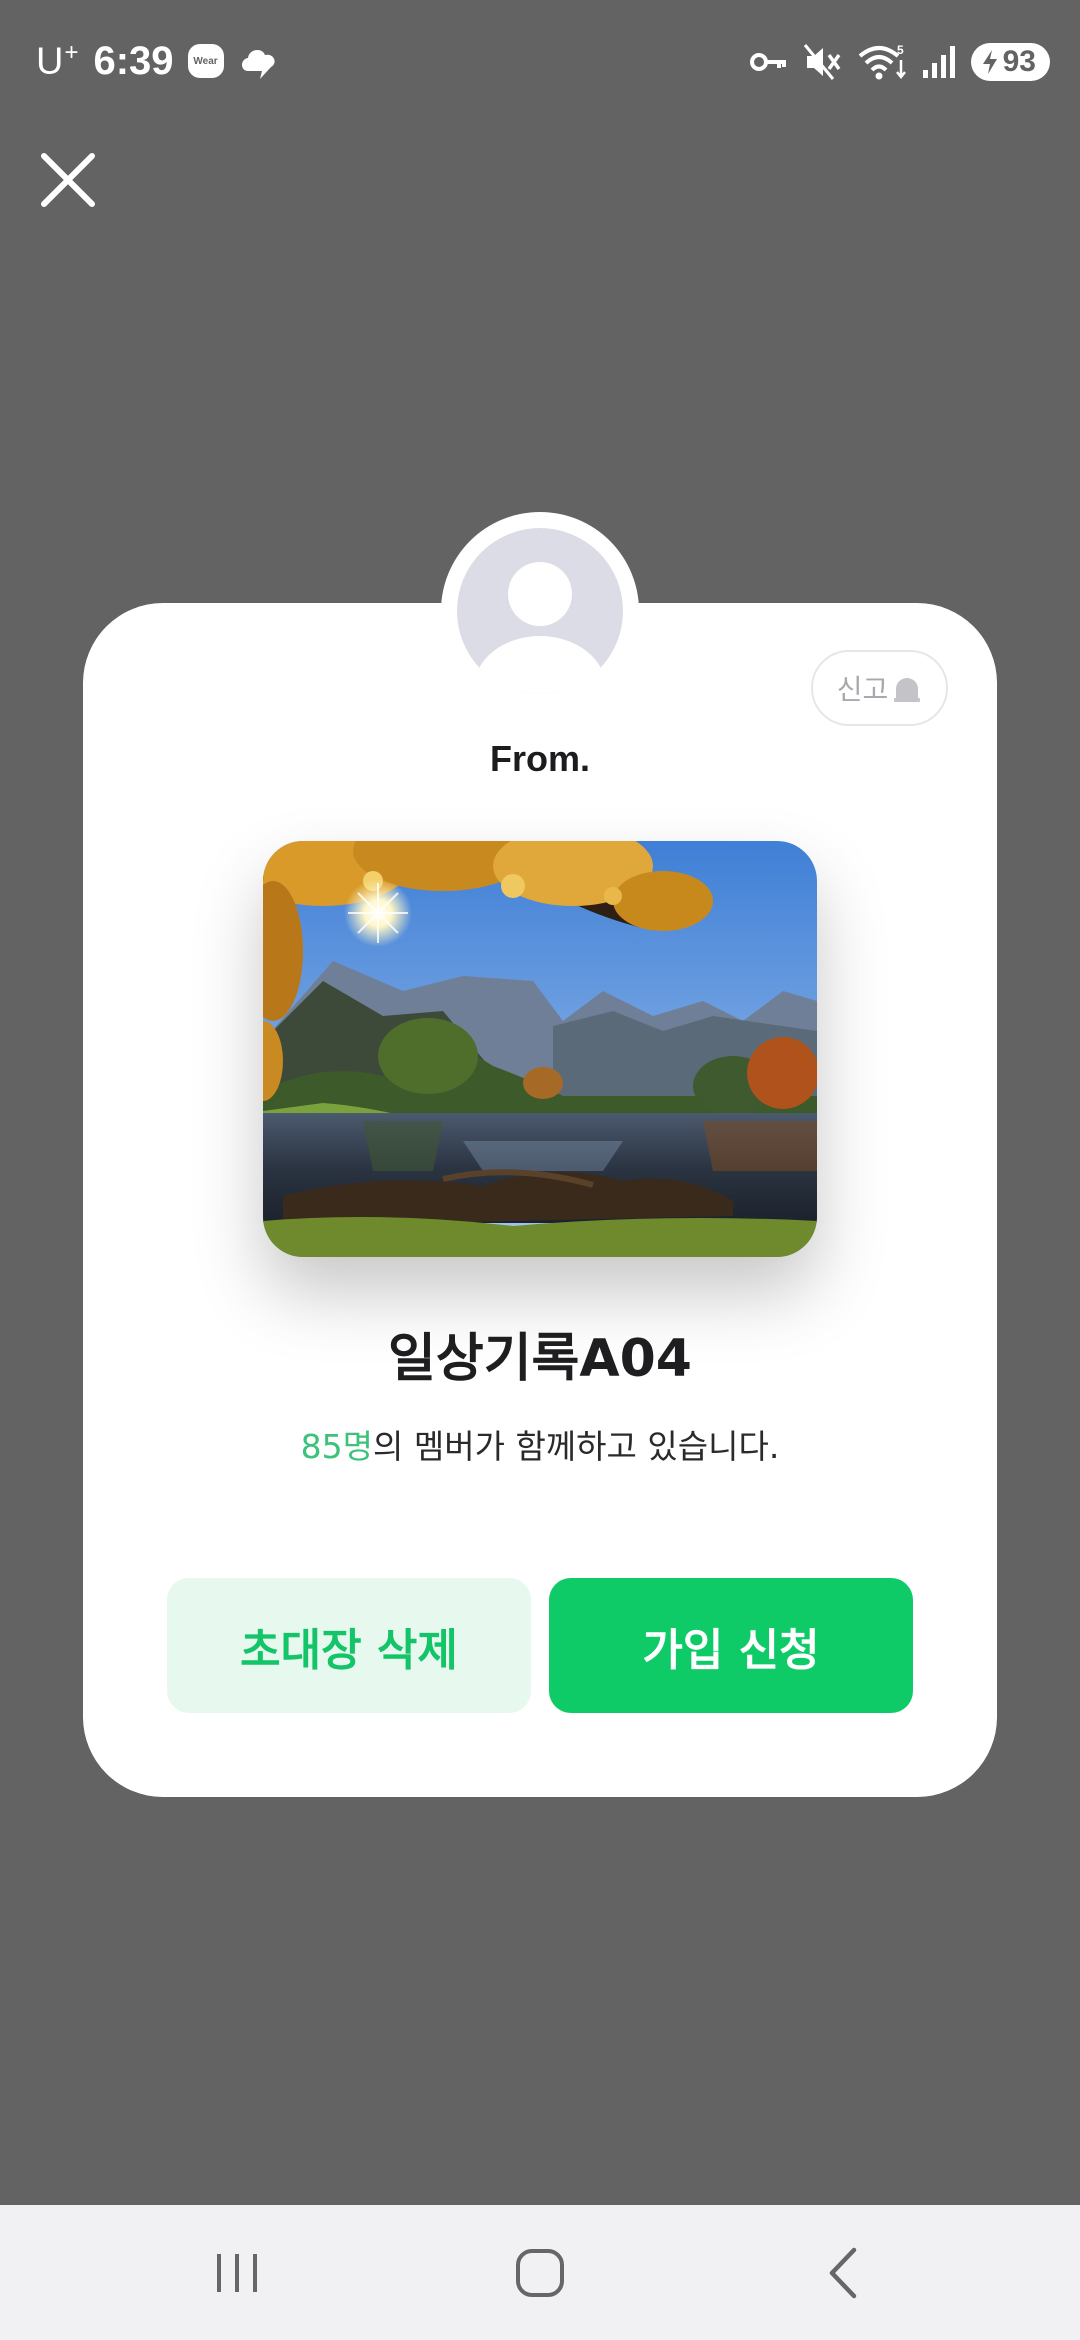  Describe the element at coordinates (882, 61) in the screenshot. I see `wifi-icon: 5` at that location.